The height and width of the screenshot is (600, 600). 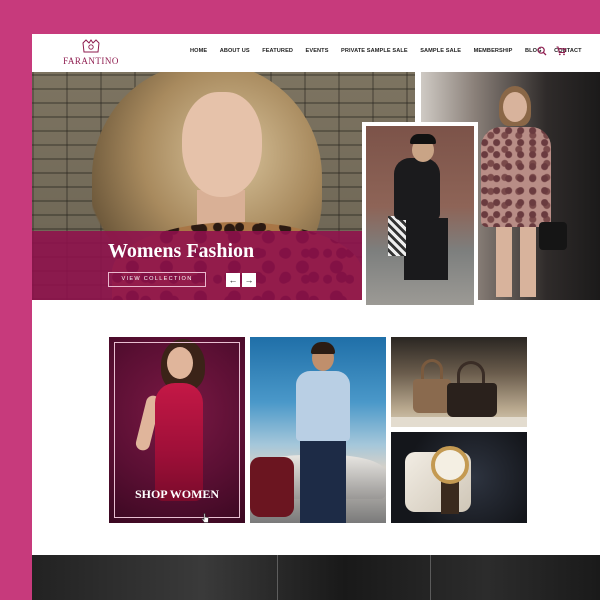 I want to click on nav-sample-sale: SAMPLE SALE, so click(x=440, y=51).